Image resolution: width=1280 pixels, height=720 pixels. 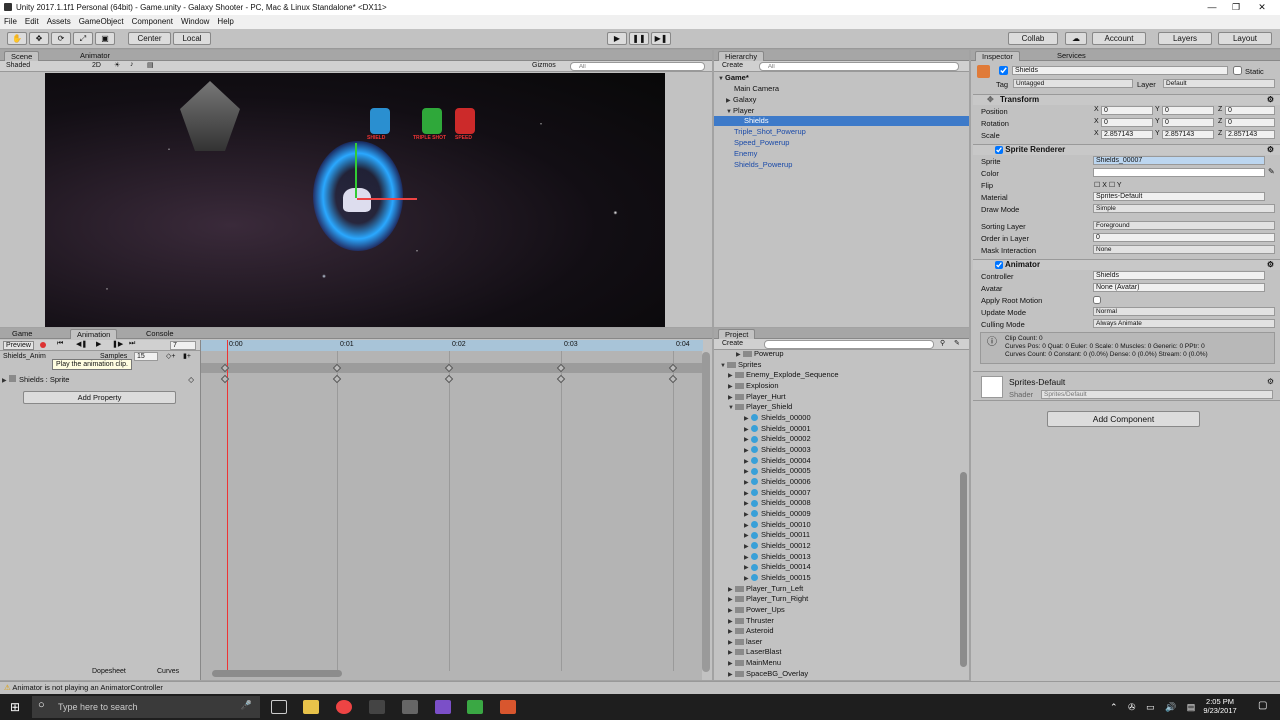 What do you see at coordinates (22, 56) in the screenshot?
I see `tab-scene: Scene` at bounding box center [22, 56].